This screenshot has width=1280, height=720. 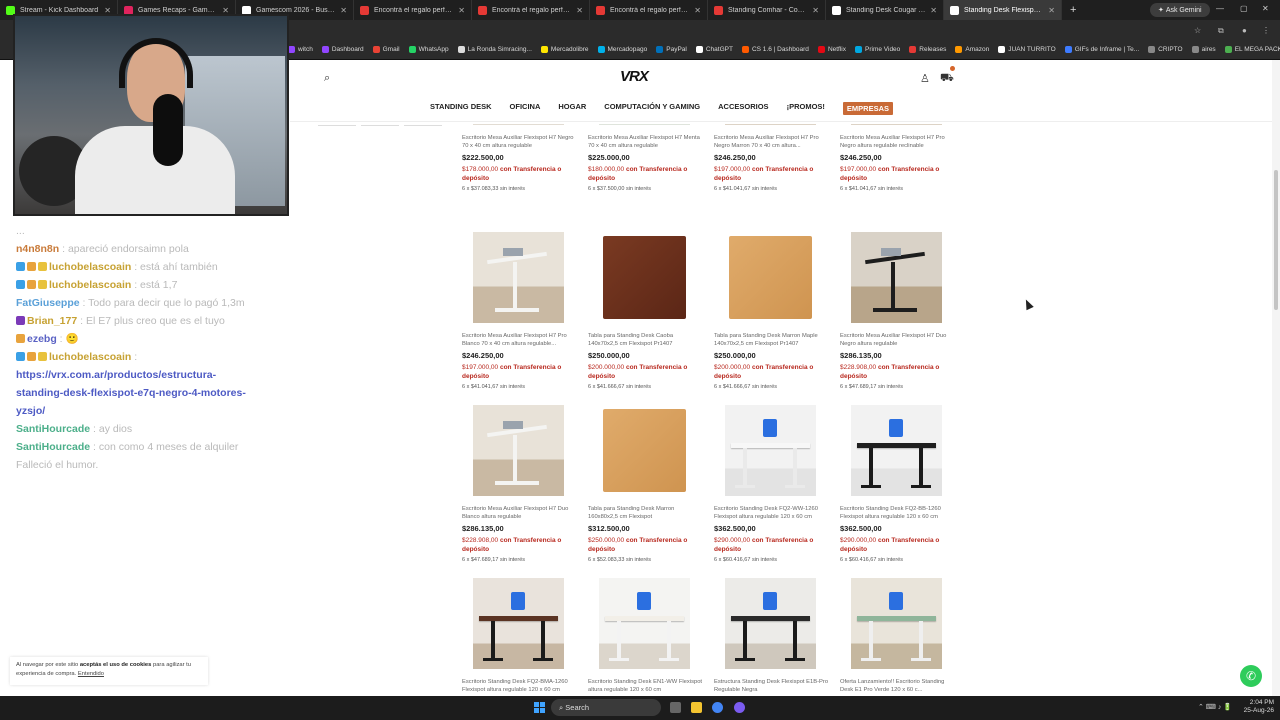 What do you see at coordinates (743, 108) in the screenshot?
I see `nav-item-4: ACCESORIOS` at bounding box center [743, 108].